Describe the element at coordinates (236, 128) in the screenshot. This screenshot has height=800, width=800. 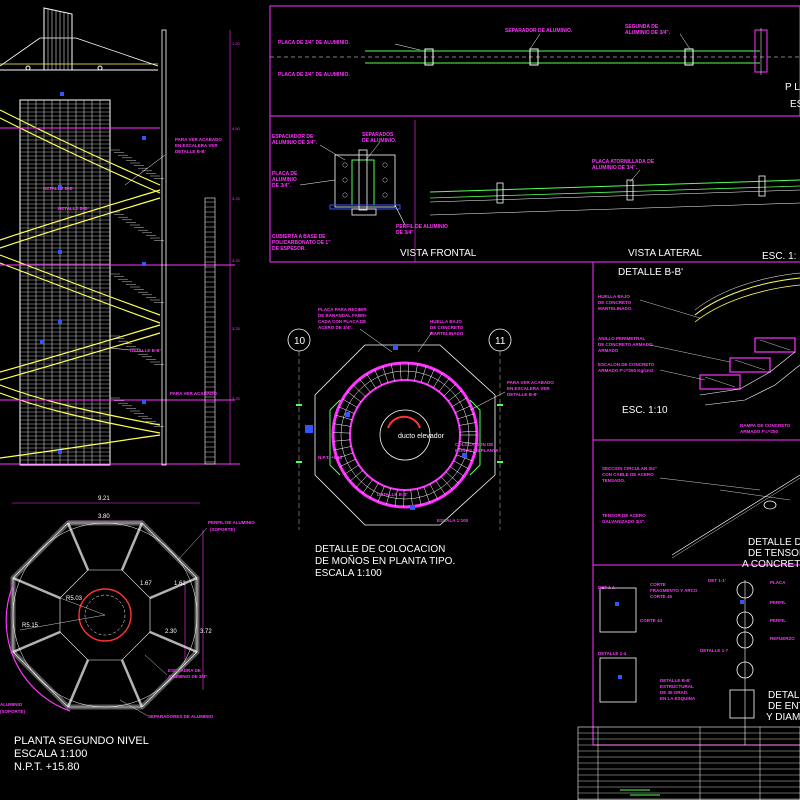
I see `svg-text: 4.50` at that location.